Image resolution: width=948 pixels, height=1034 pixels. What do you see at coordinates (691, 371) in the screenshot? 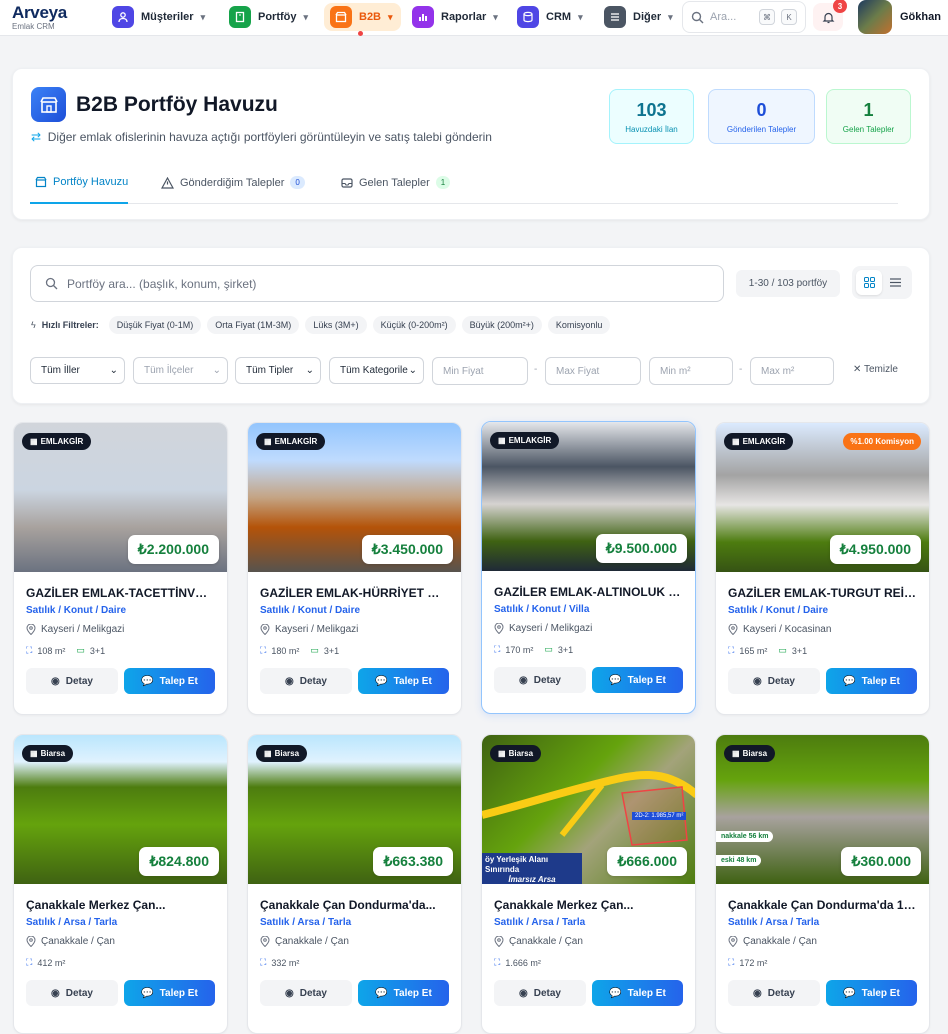
I see `min-area-input: Min m²` at bounding box center [691, 371].